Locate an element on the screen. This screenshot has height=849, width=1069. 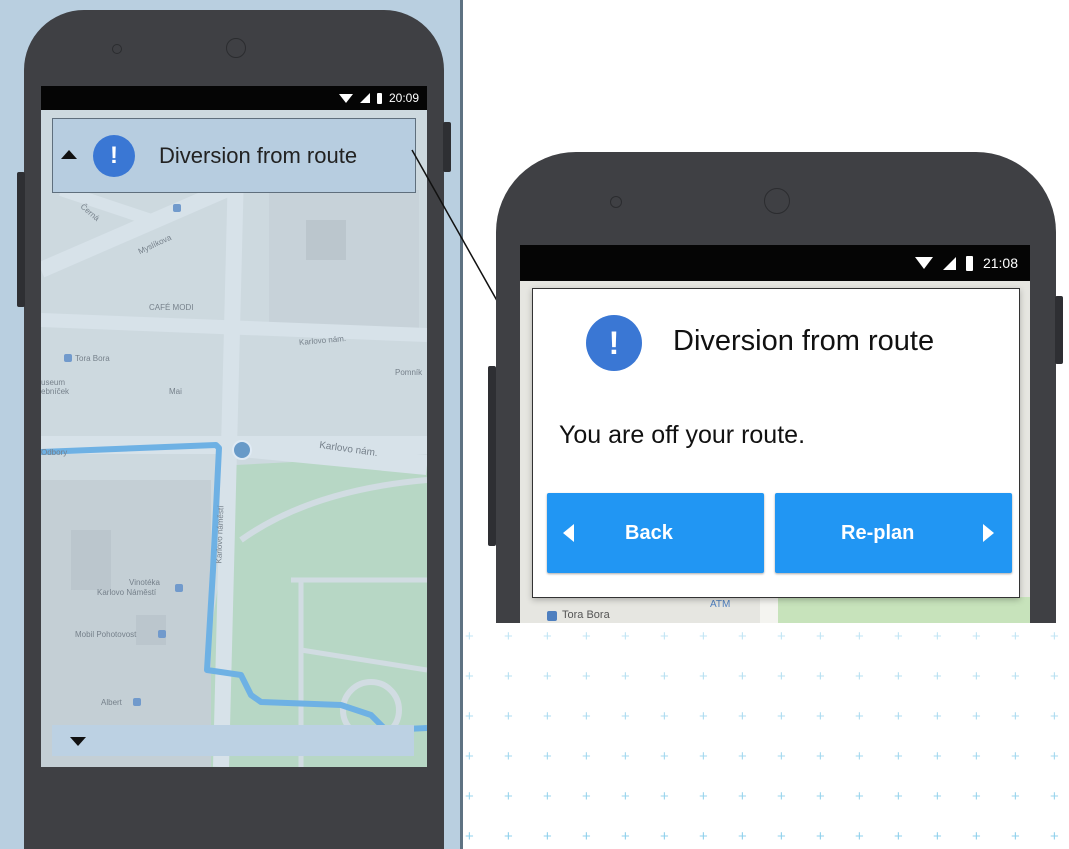
tora-bora-icon is located at coordinates (552, 616).